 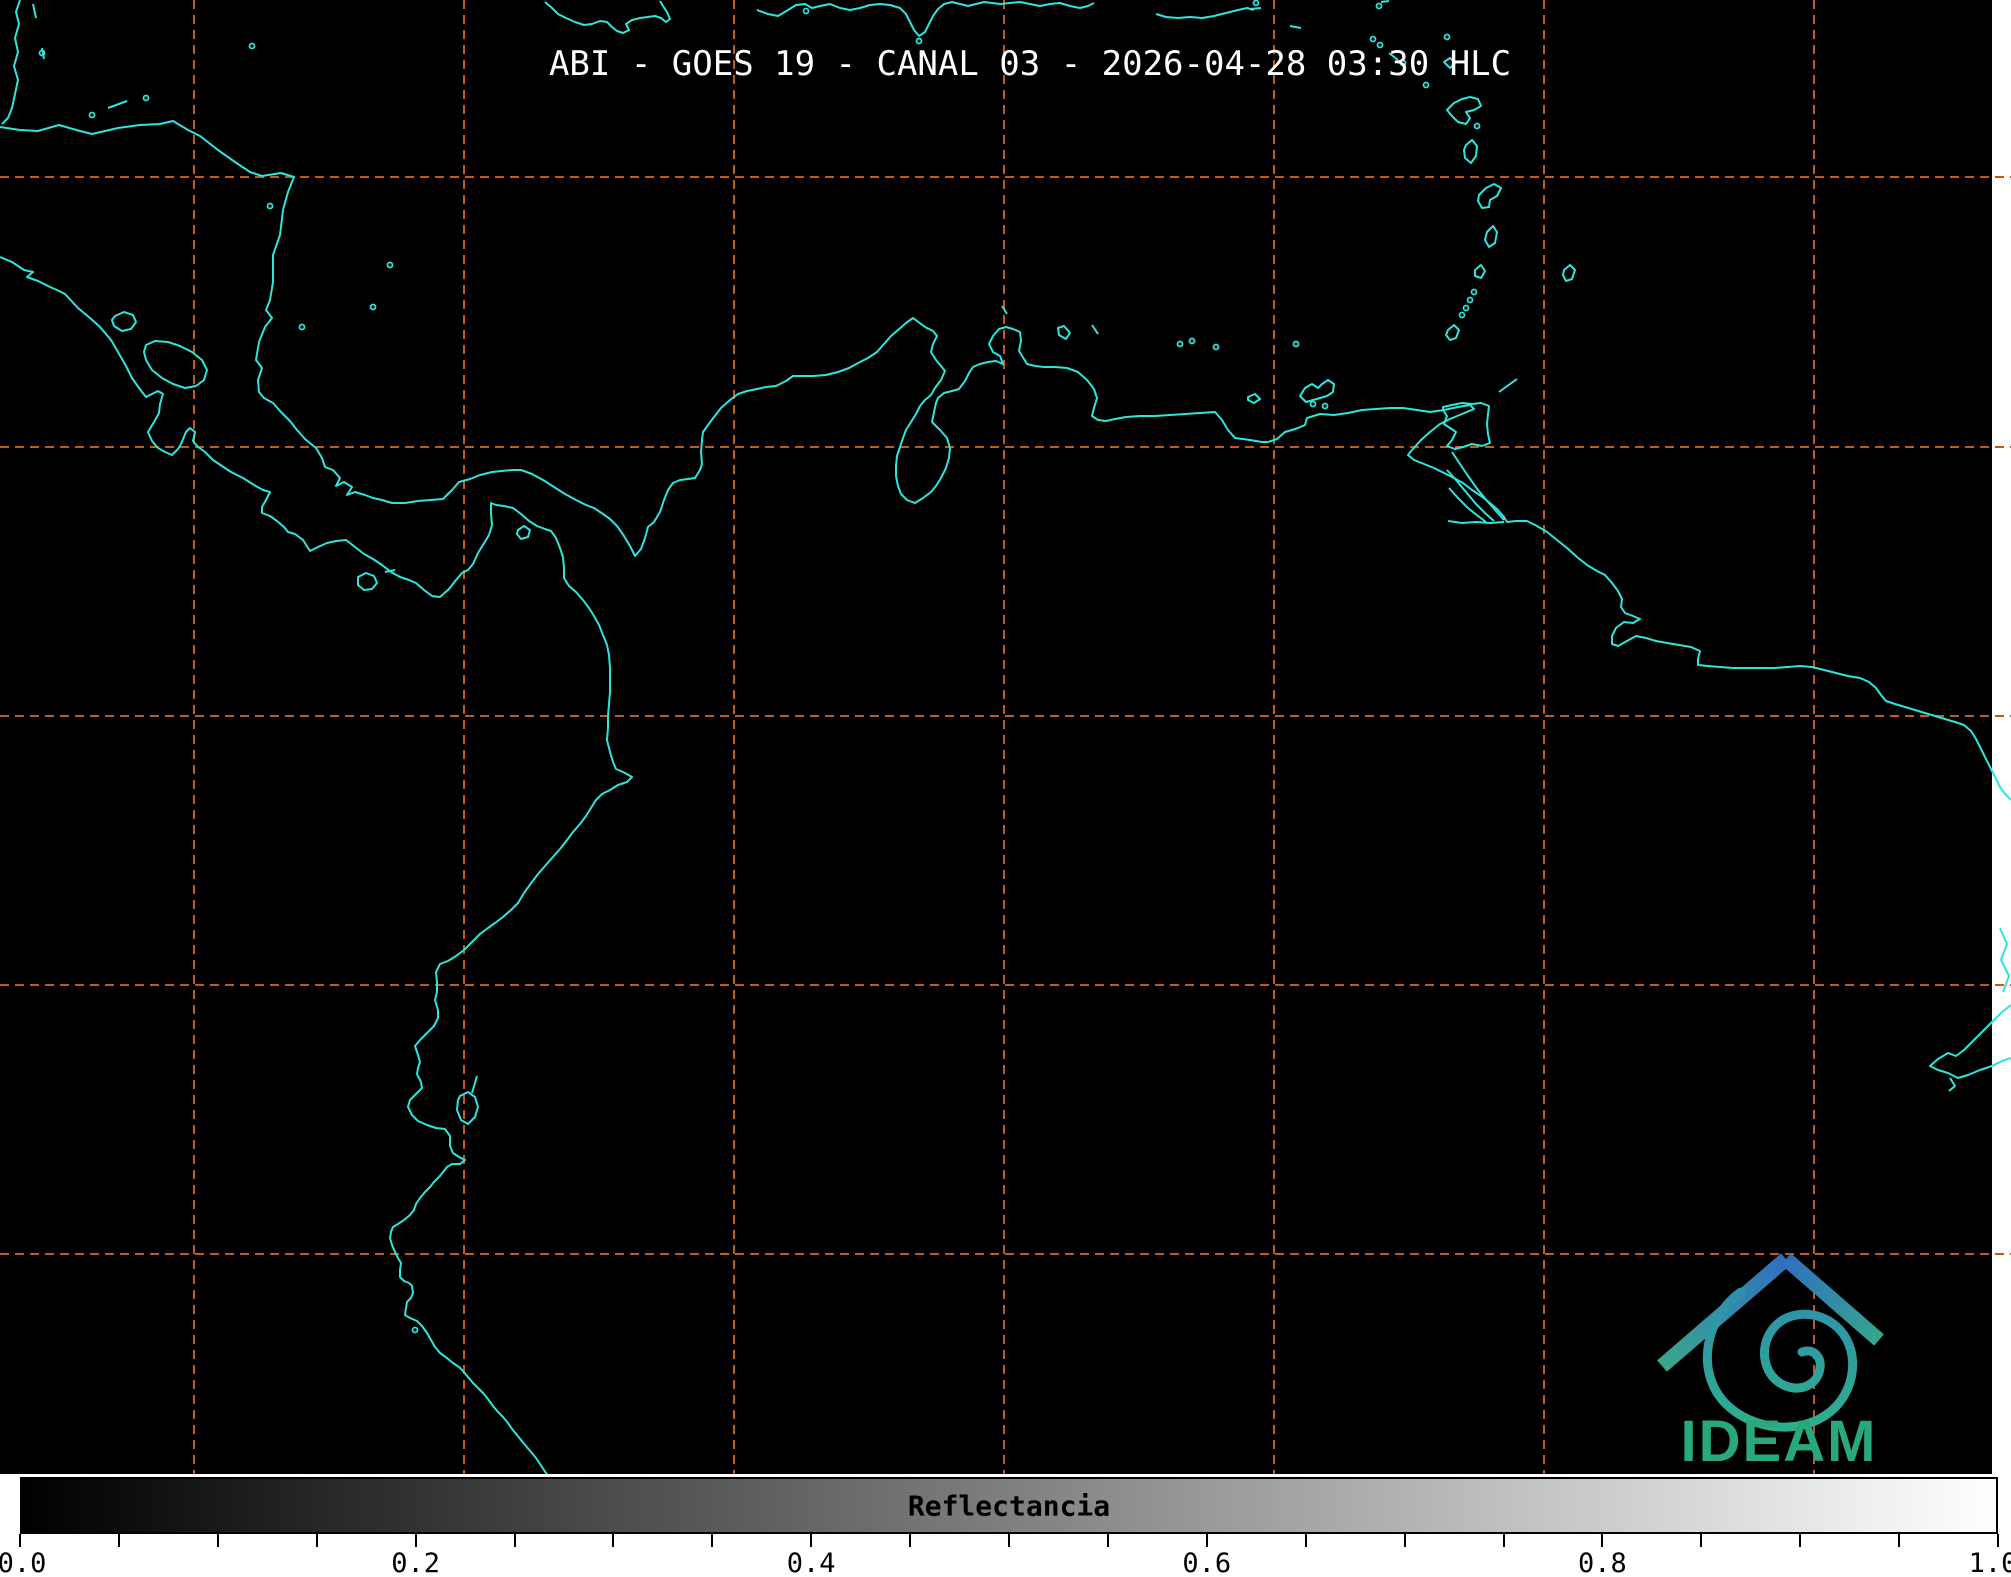 I want to click on colorbar-tick-label: 1.0, so click(x=1989, y=1562).